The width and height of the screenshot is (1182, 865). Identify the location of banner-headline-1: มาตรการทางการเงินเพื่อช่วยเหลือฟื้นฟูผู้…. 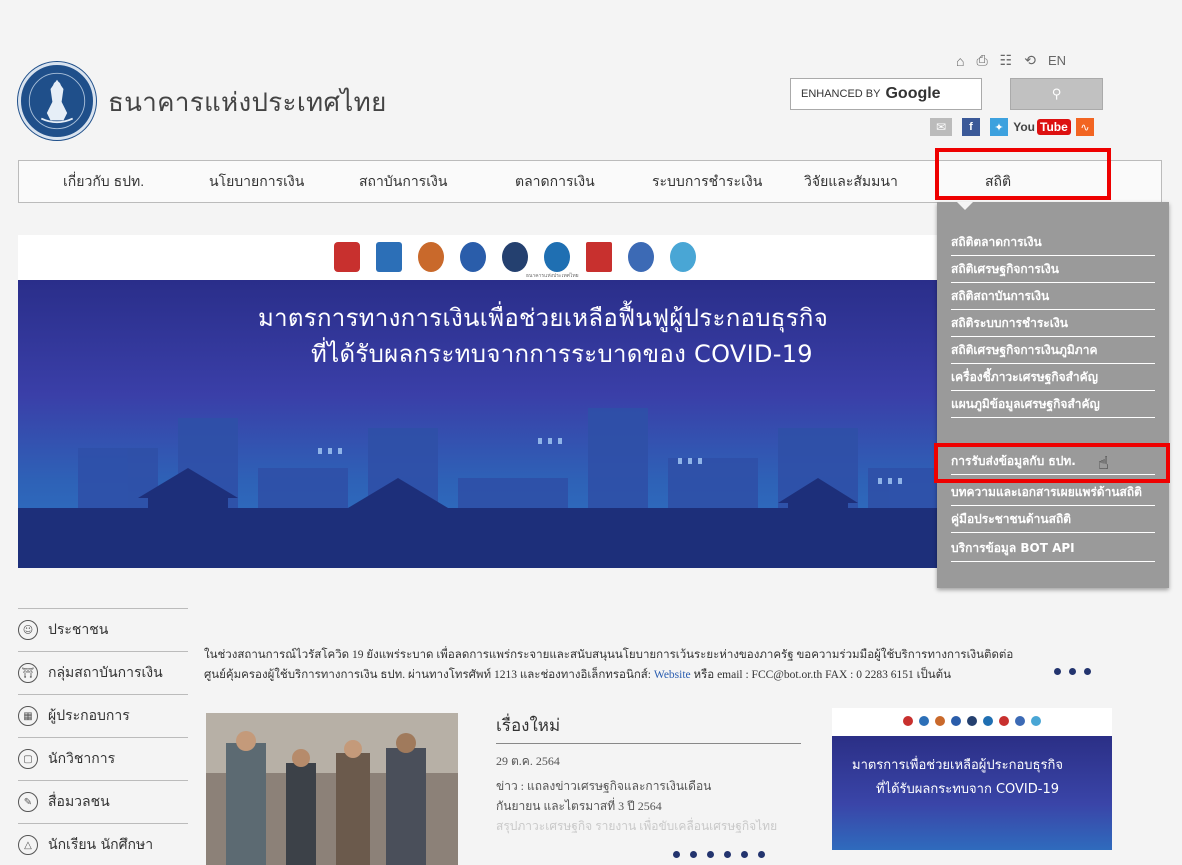
(543, 318).